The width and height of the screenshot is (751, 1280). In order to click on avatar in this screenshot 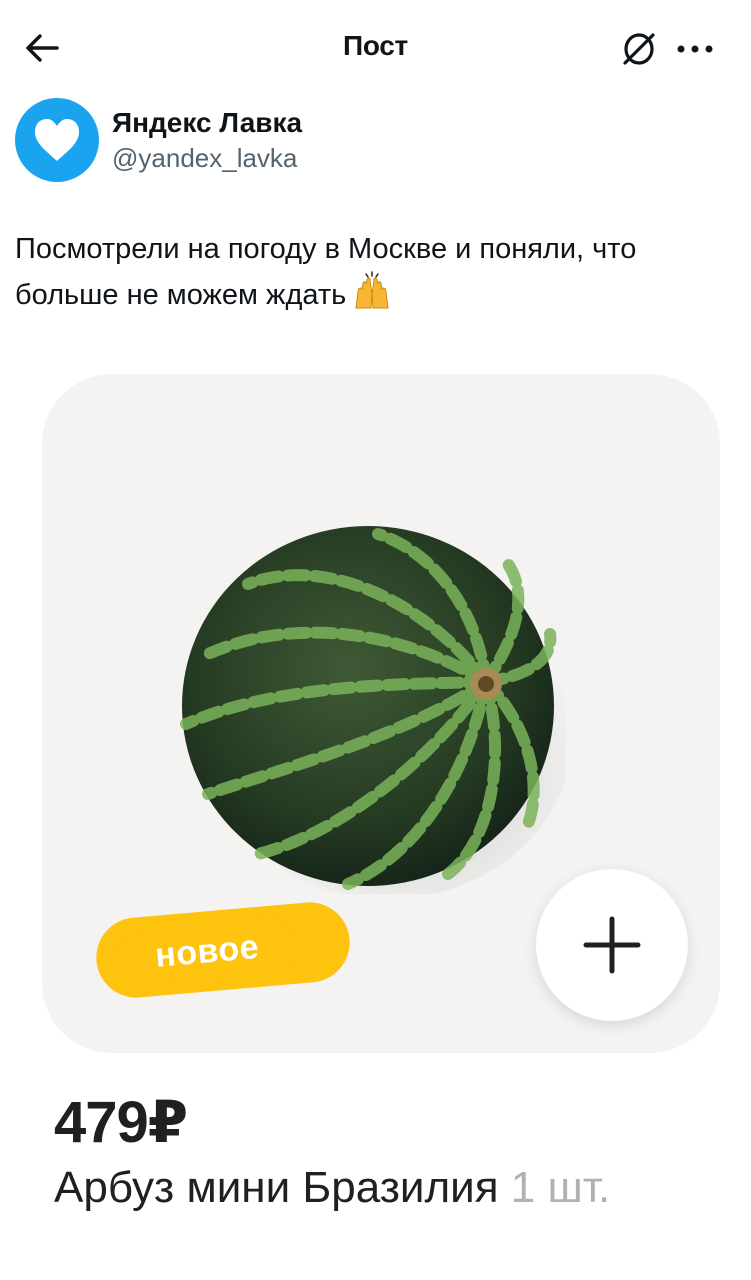, I will do `click(57, 140)`.